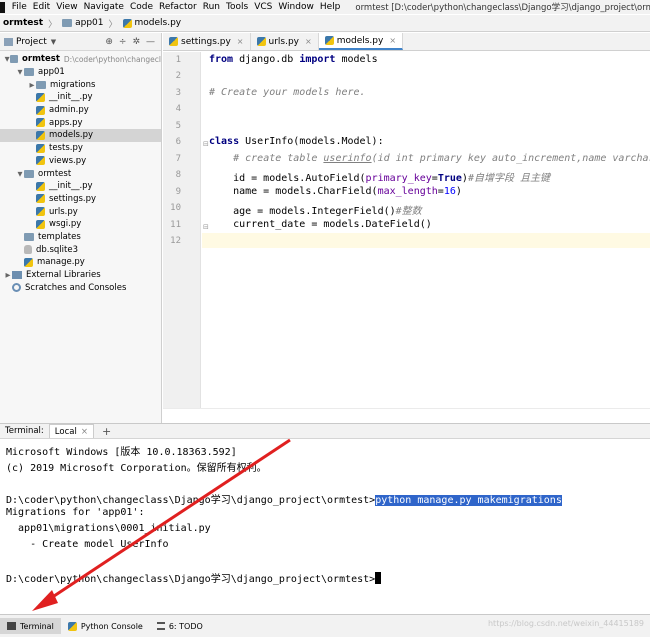 This screenshot has height=637, width=650. I want to click on tab-models-py: models.py ×, so click(361, 41).